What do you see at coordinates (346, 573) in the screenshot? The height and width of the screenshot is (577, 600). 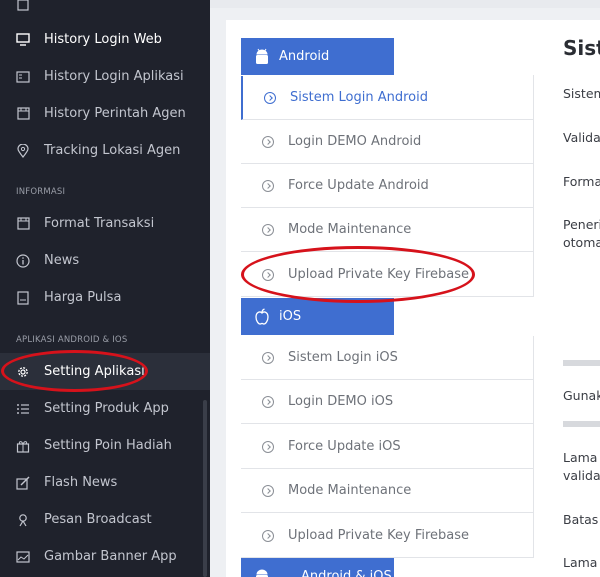 I see `group-tab-label: Android & iOS` at bounding box center [346, 573].